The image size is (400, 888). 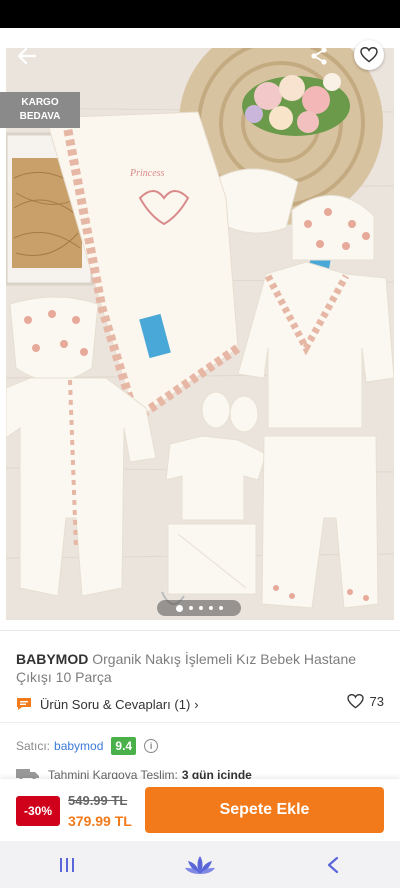 What do you see at coordinates (365, 701) in the screenshot?
I see `favorite-count: 73` at bounding box center [365, 701].